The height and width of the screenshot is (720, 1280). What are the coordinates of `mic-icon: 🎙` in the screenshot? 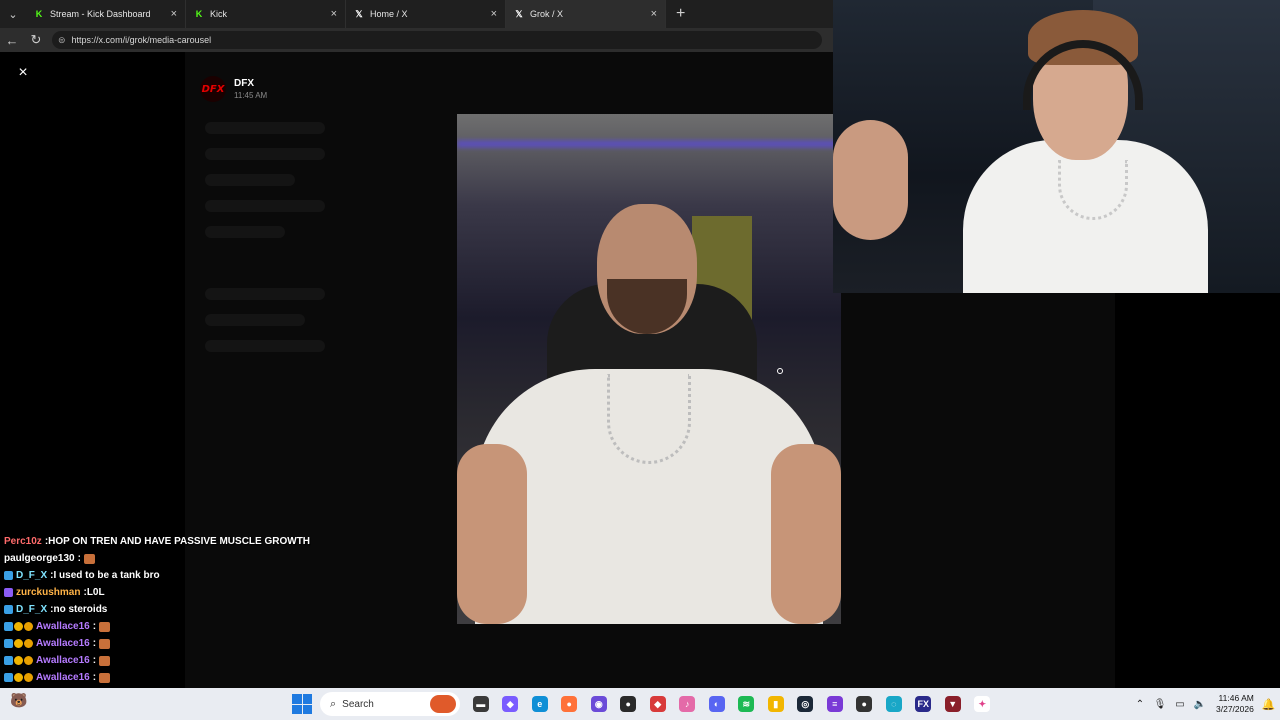 It's located at (1160, 704).